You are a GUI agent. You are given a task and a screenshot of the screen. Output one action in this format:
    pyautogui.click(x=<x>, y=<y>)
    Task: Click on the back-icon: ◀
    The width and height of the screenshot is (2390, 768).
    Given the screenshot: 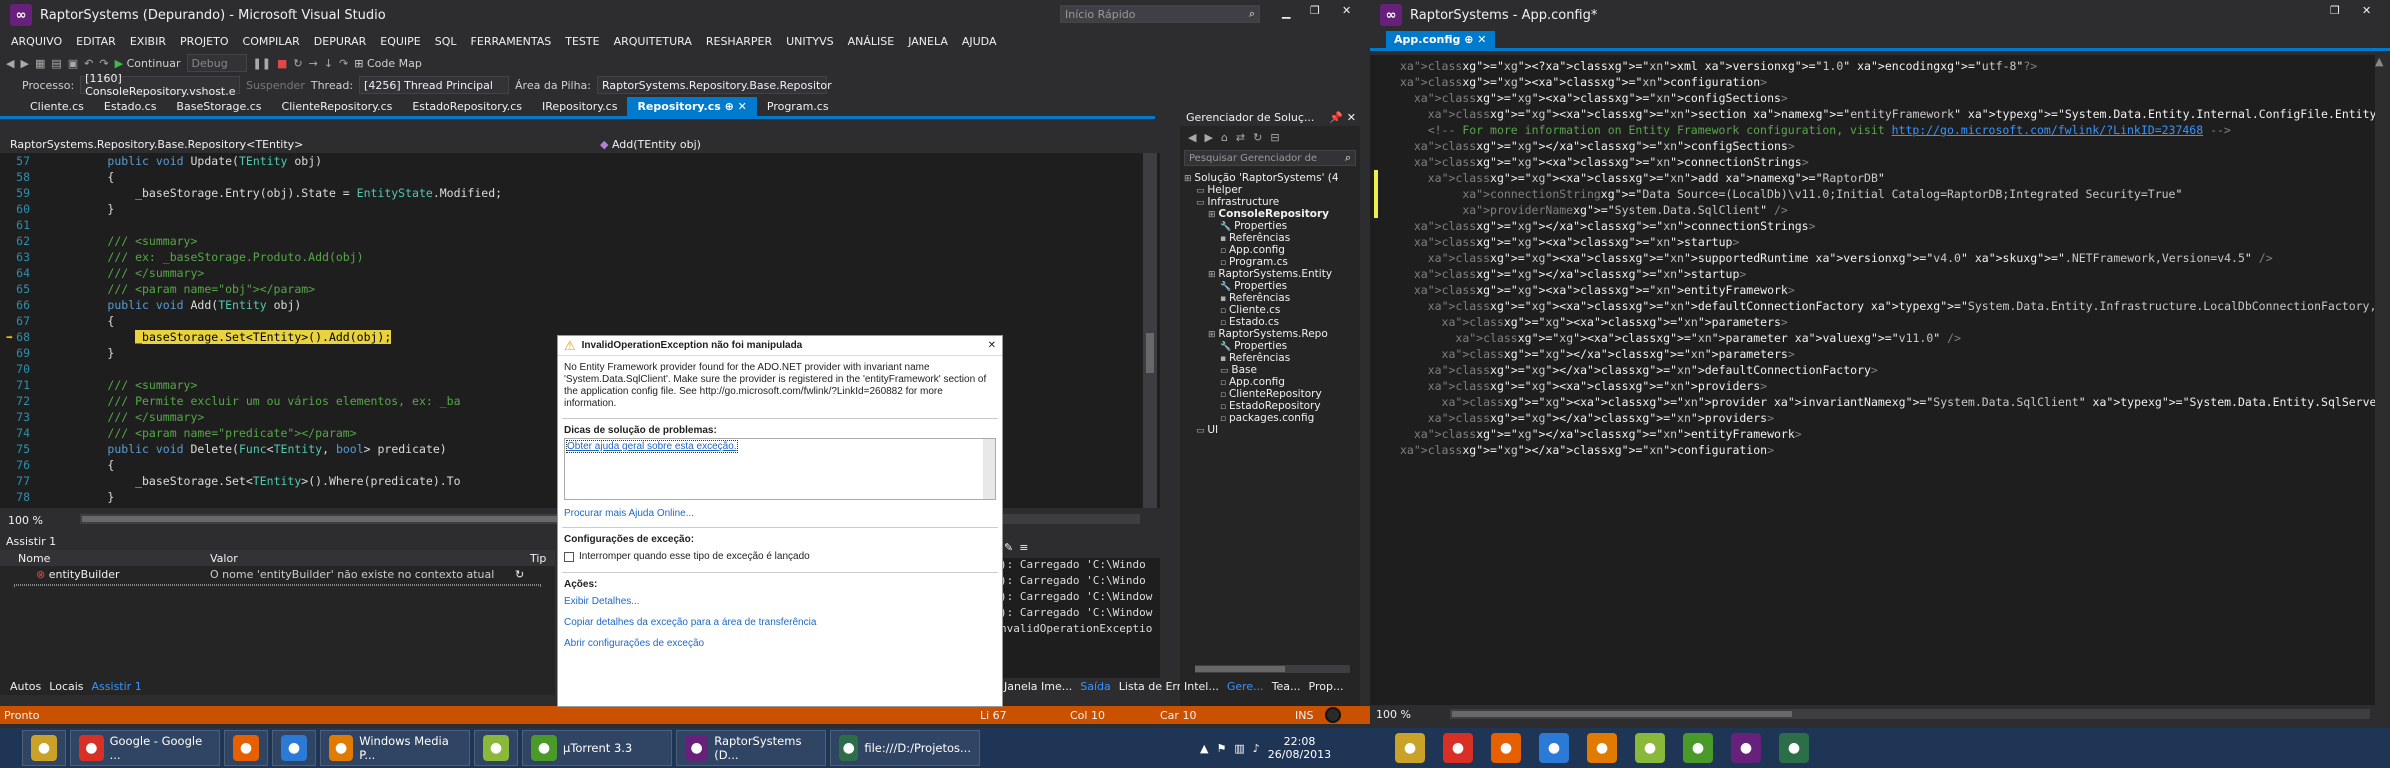 What is the action you would take?
    pyautogui.click(x=1192, y=137)
    